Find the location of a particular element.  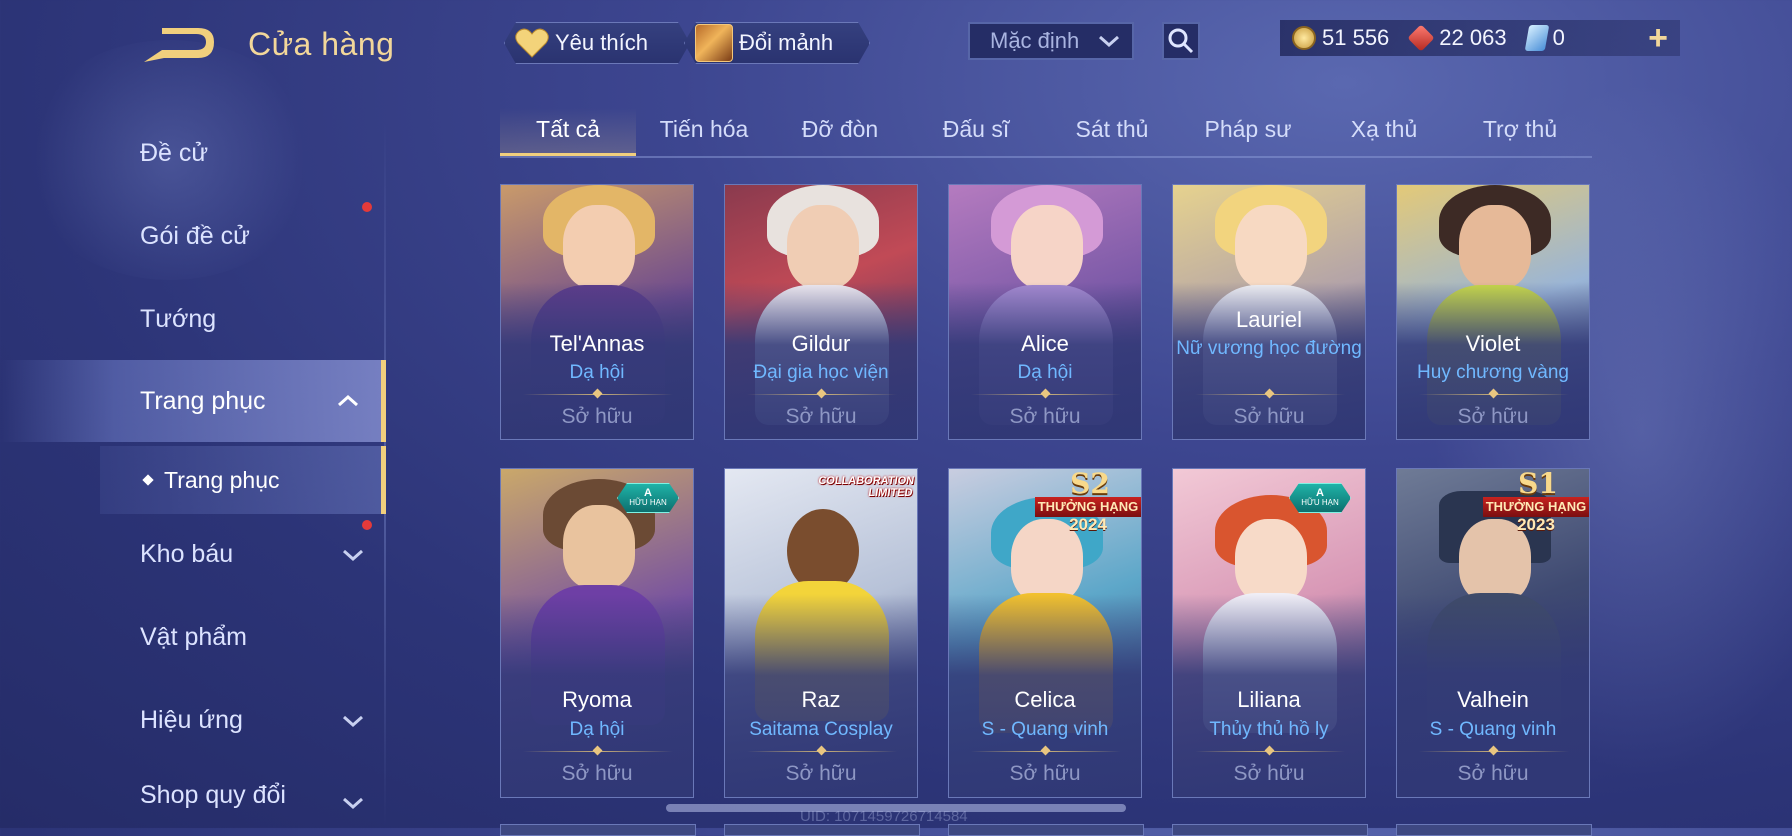

tab-fighter: Đấu sĩ is located at coordinates (976, 131).